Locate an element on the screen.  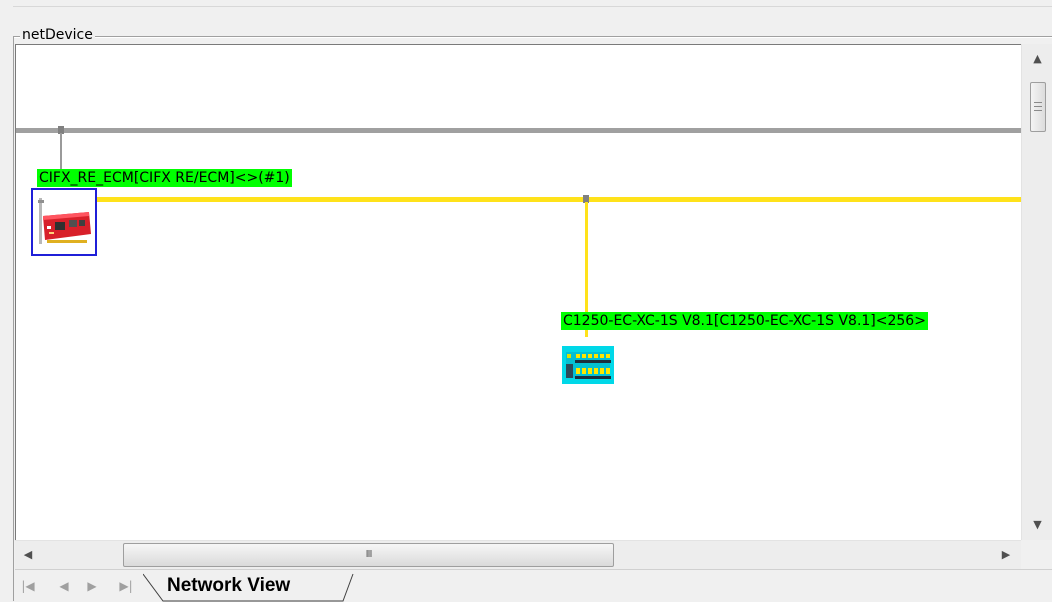
master-bus-junction is located at coordinates (61, 130).